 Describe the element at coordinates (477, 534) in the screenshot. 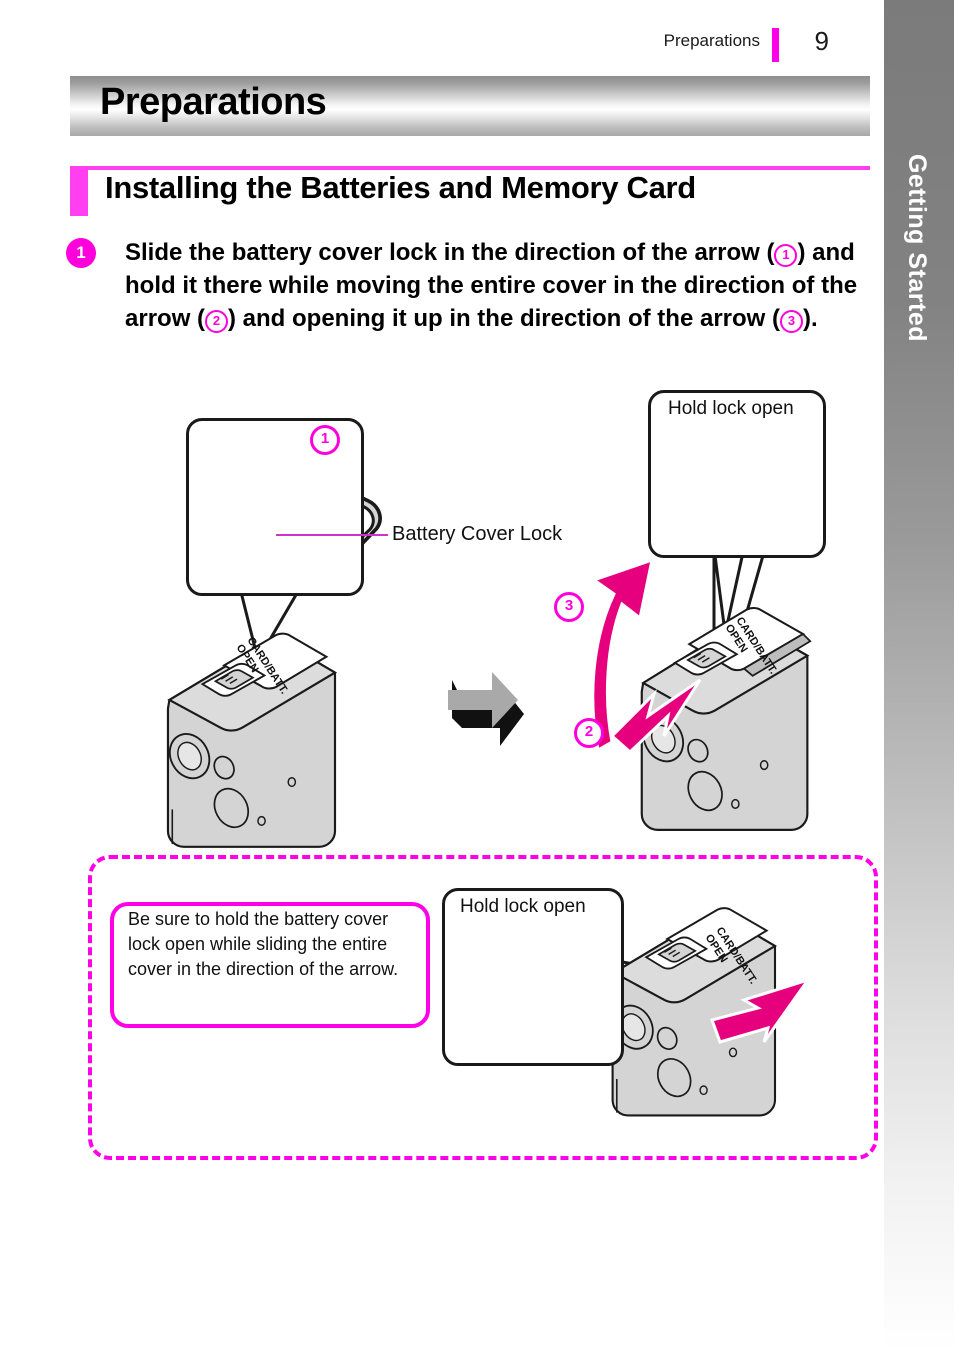

I see `leader-label-battery-cover-lock: Battery Cover Lock` at that location.